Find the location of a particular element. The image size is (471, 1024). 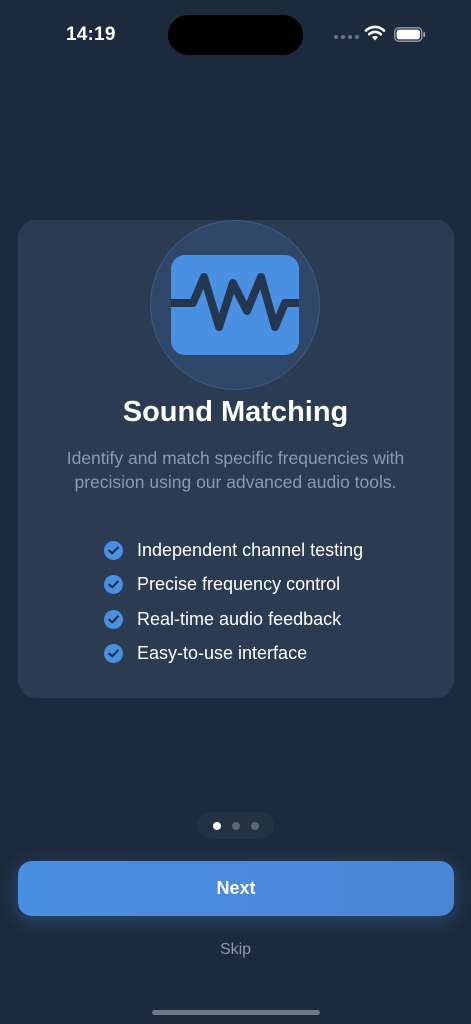

feature-label: Easy-to-use interface is located at coordinates (222, 653).